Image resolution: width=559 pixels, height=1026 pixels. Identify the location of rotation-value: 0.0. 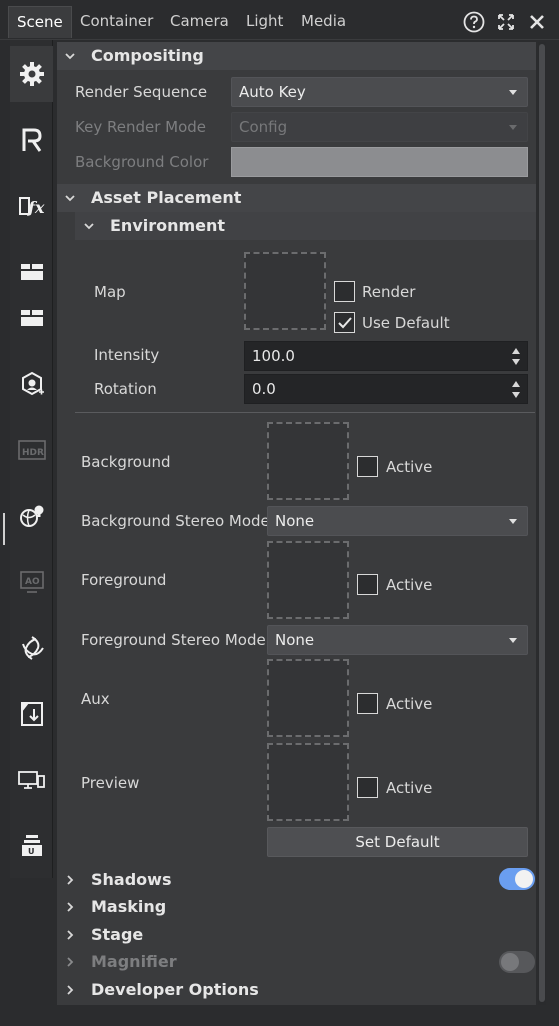
(264, 389).